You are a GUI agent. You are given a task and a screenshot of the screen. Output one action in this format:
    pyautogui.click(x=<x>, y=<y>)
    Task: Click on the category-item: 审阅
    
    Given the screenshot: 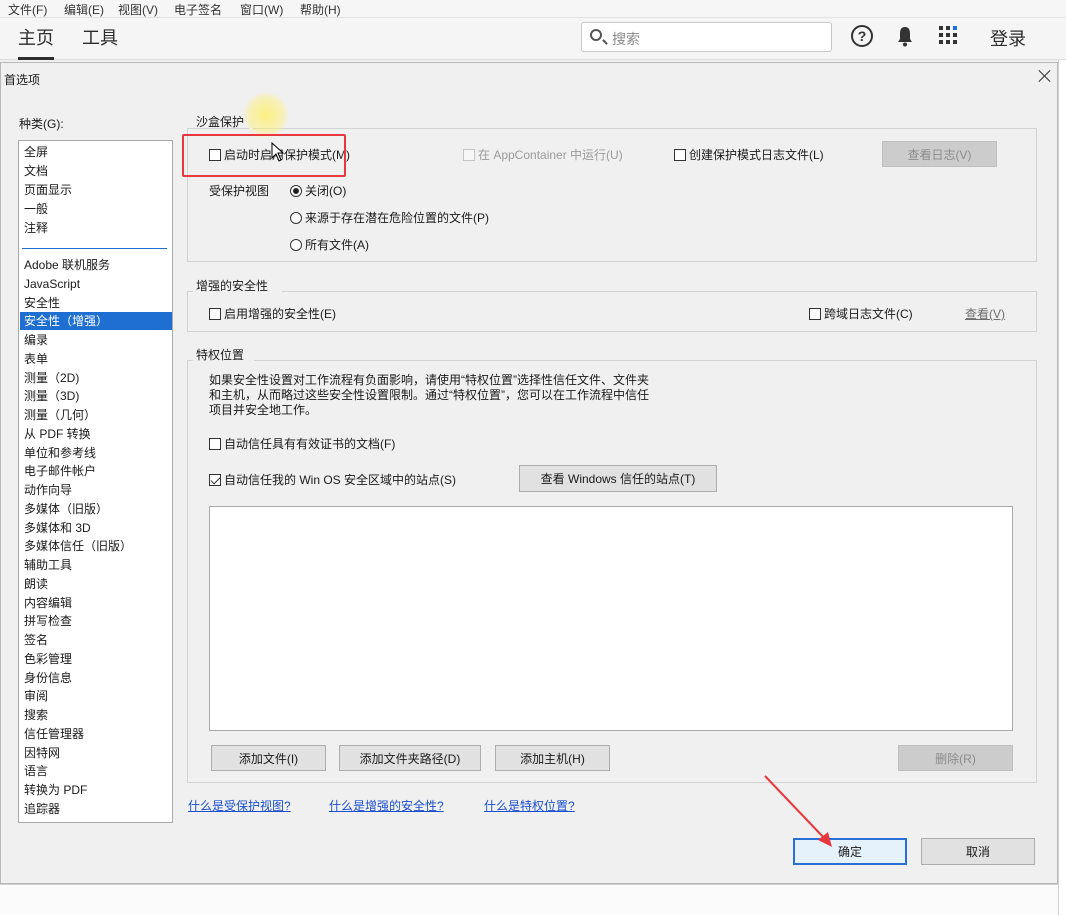 What is the action you would take?
    pyautogui.click(x=96, y=696)
    